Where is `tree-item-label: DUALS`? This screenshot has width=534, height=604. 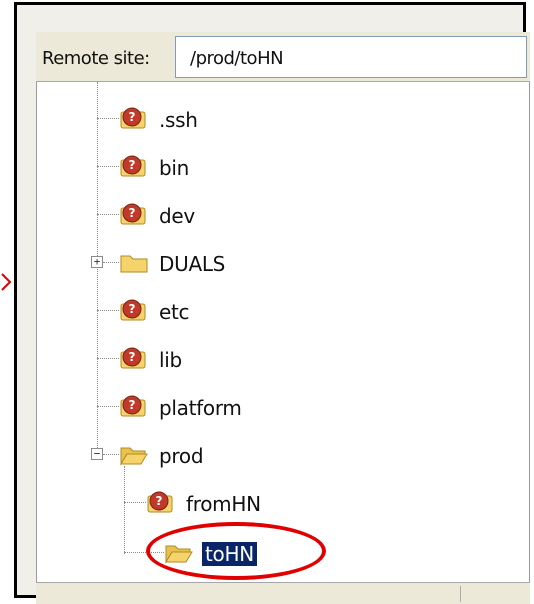 tree-item-label: DUALS is located at coordinates (192, 264).